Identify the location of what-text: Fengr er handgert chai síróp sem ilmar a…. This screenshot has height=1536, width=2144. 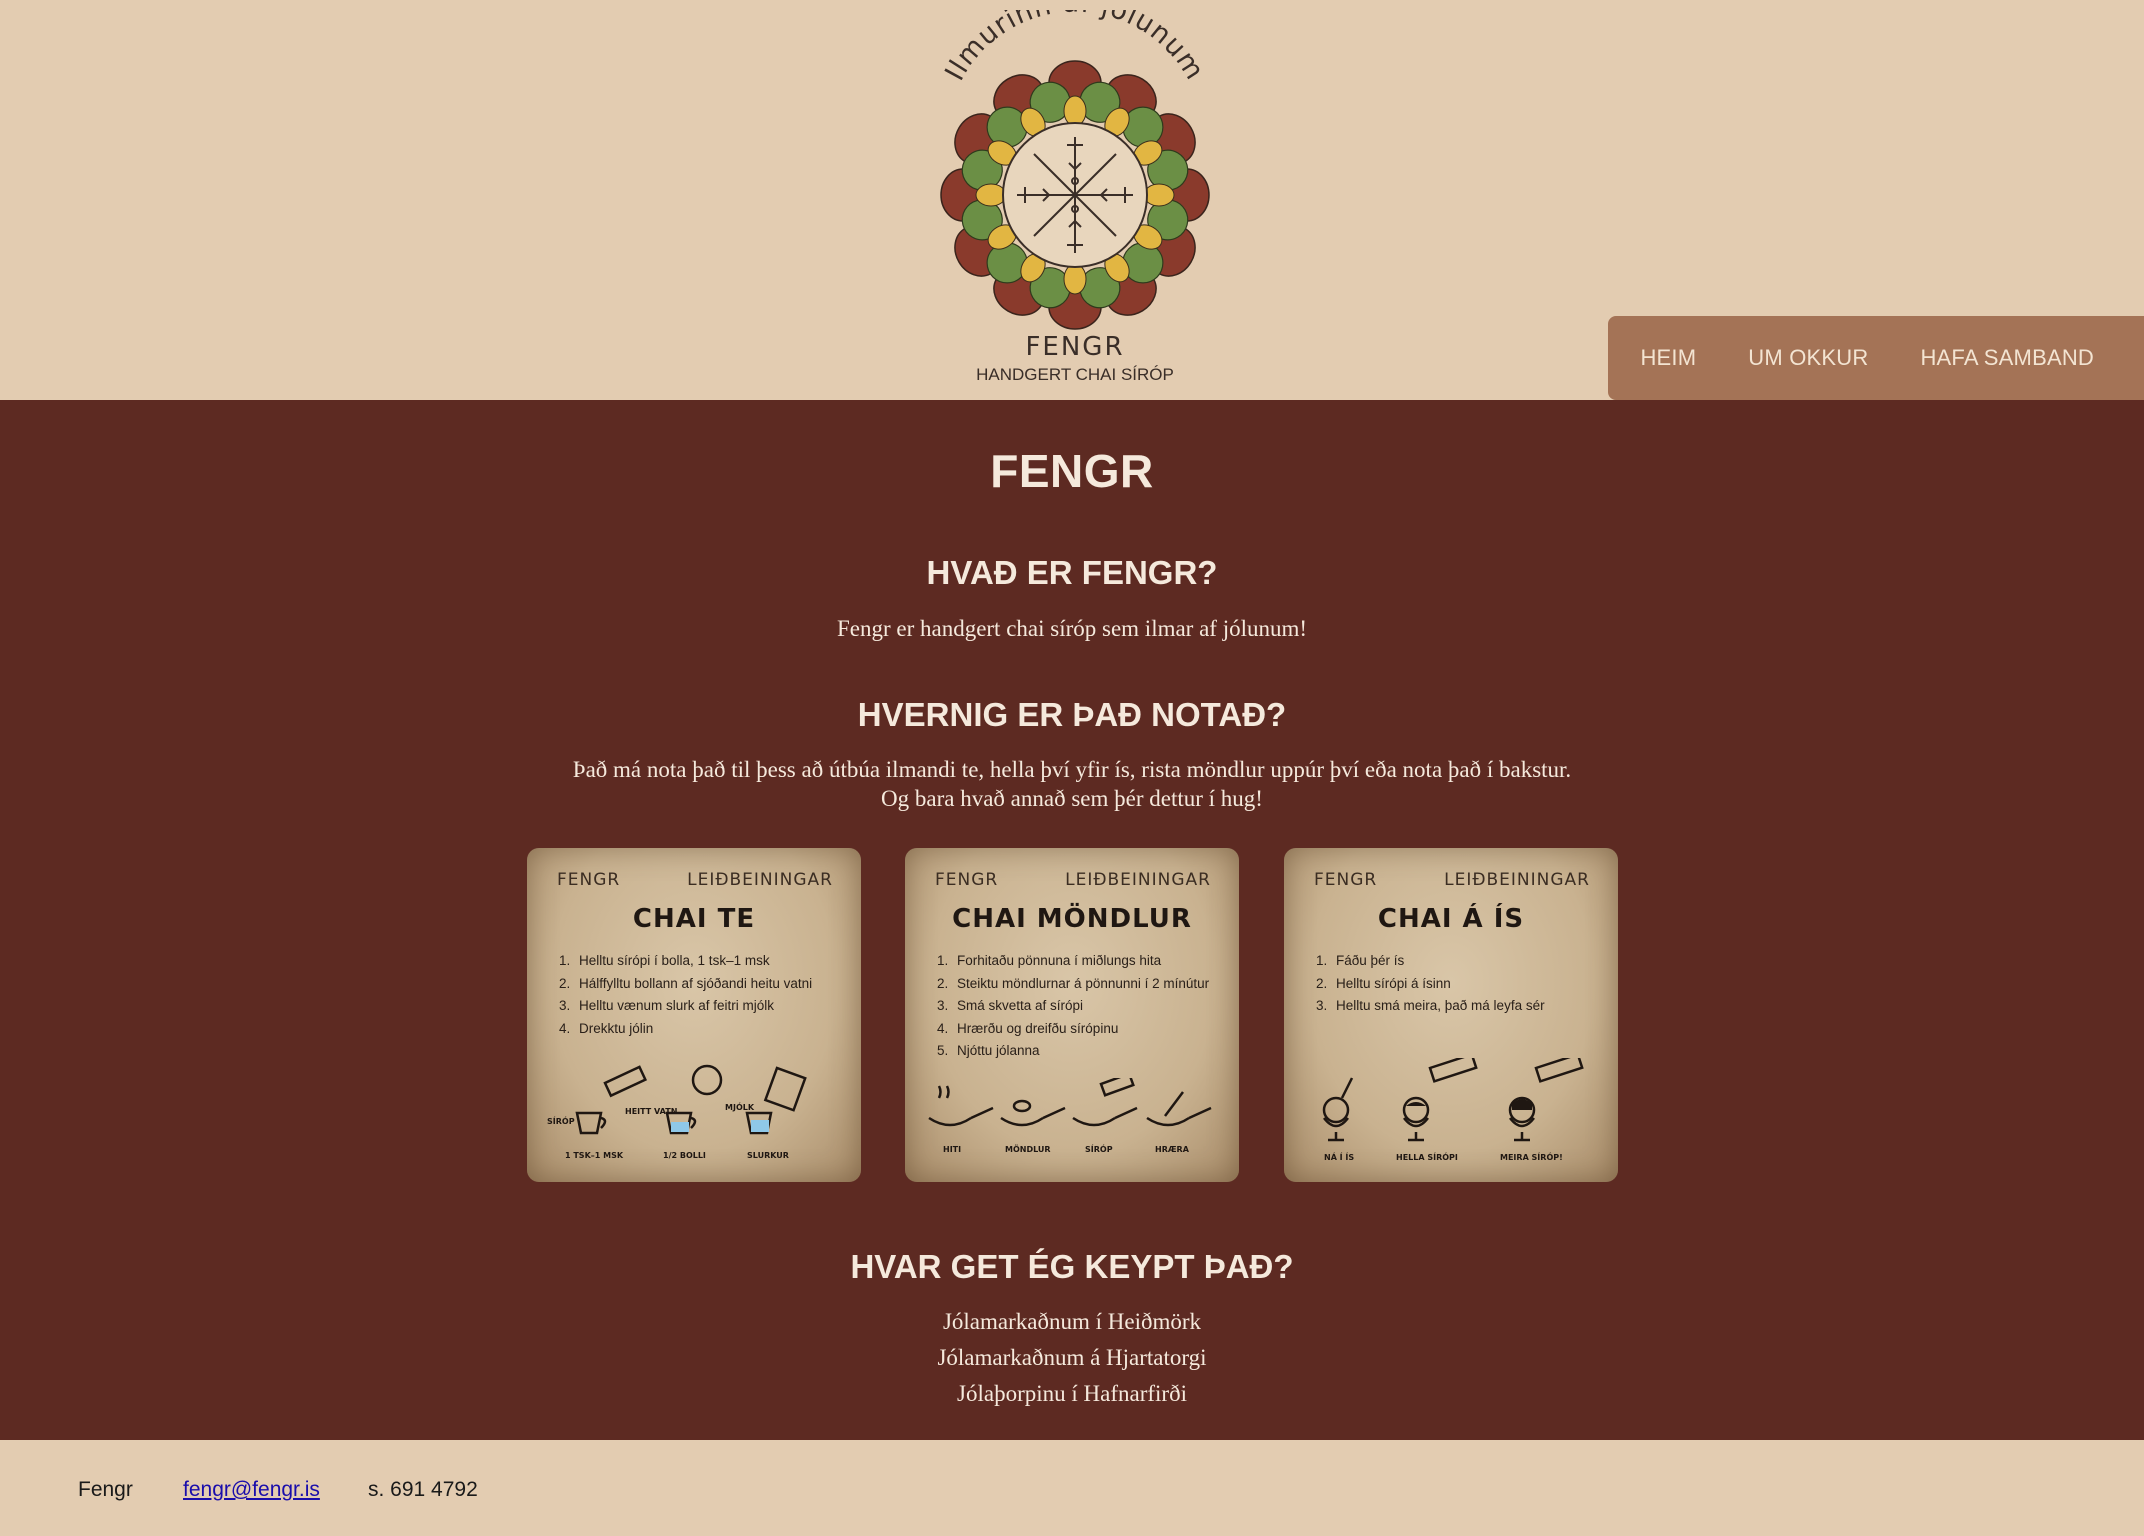
(1072, 628).